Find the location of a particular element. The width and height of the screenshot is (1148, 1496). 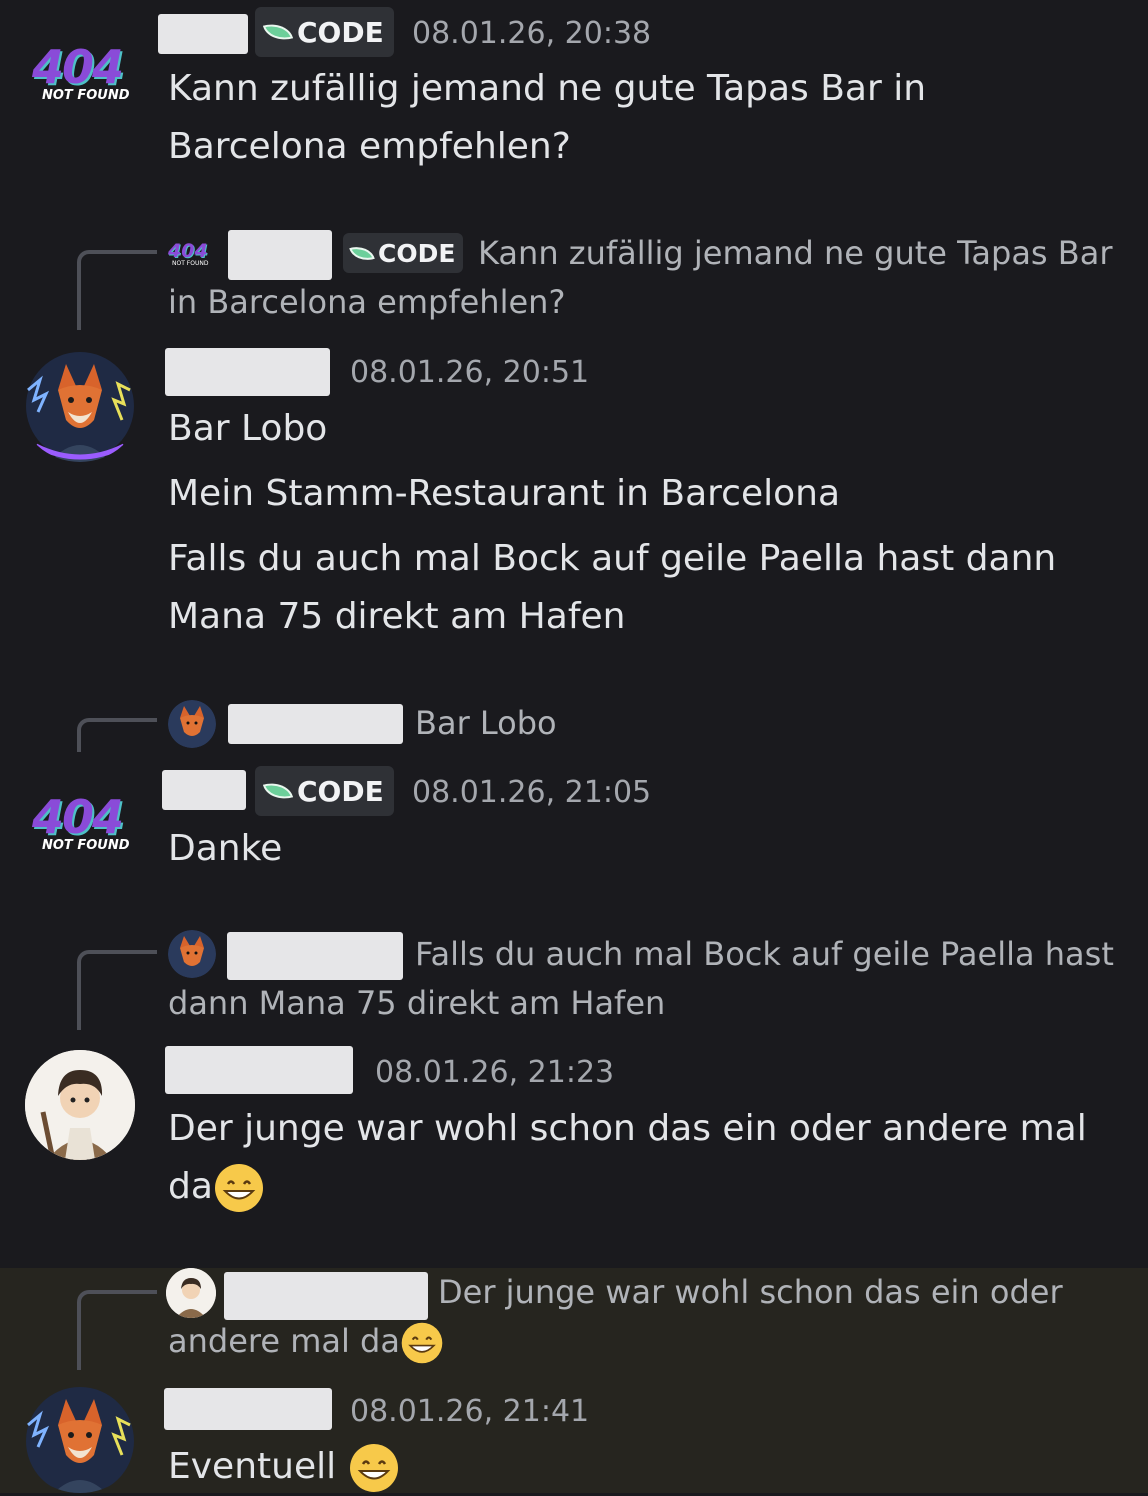

reply-preview: Bar Lobo is located at coordinates (486, 723).